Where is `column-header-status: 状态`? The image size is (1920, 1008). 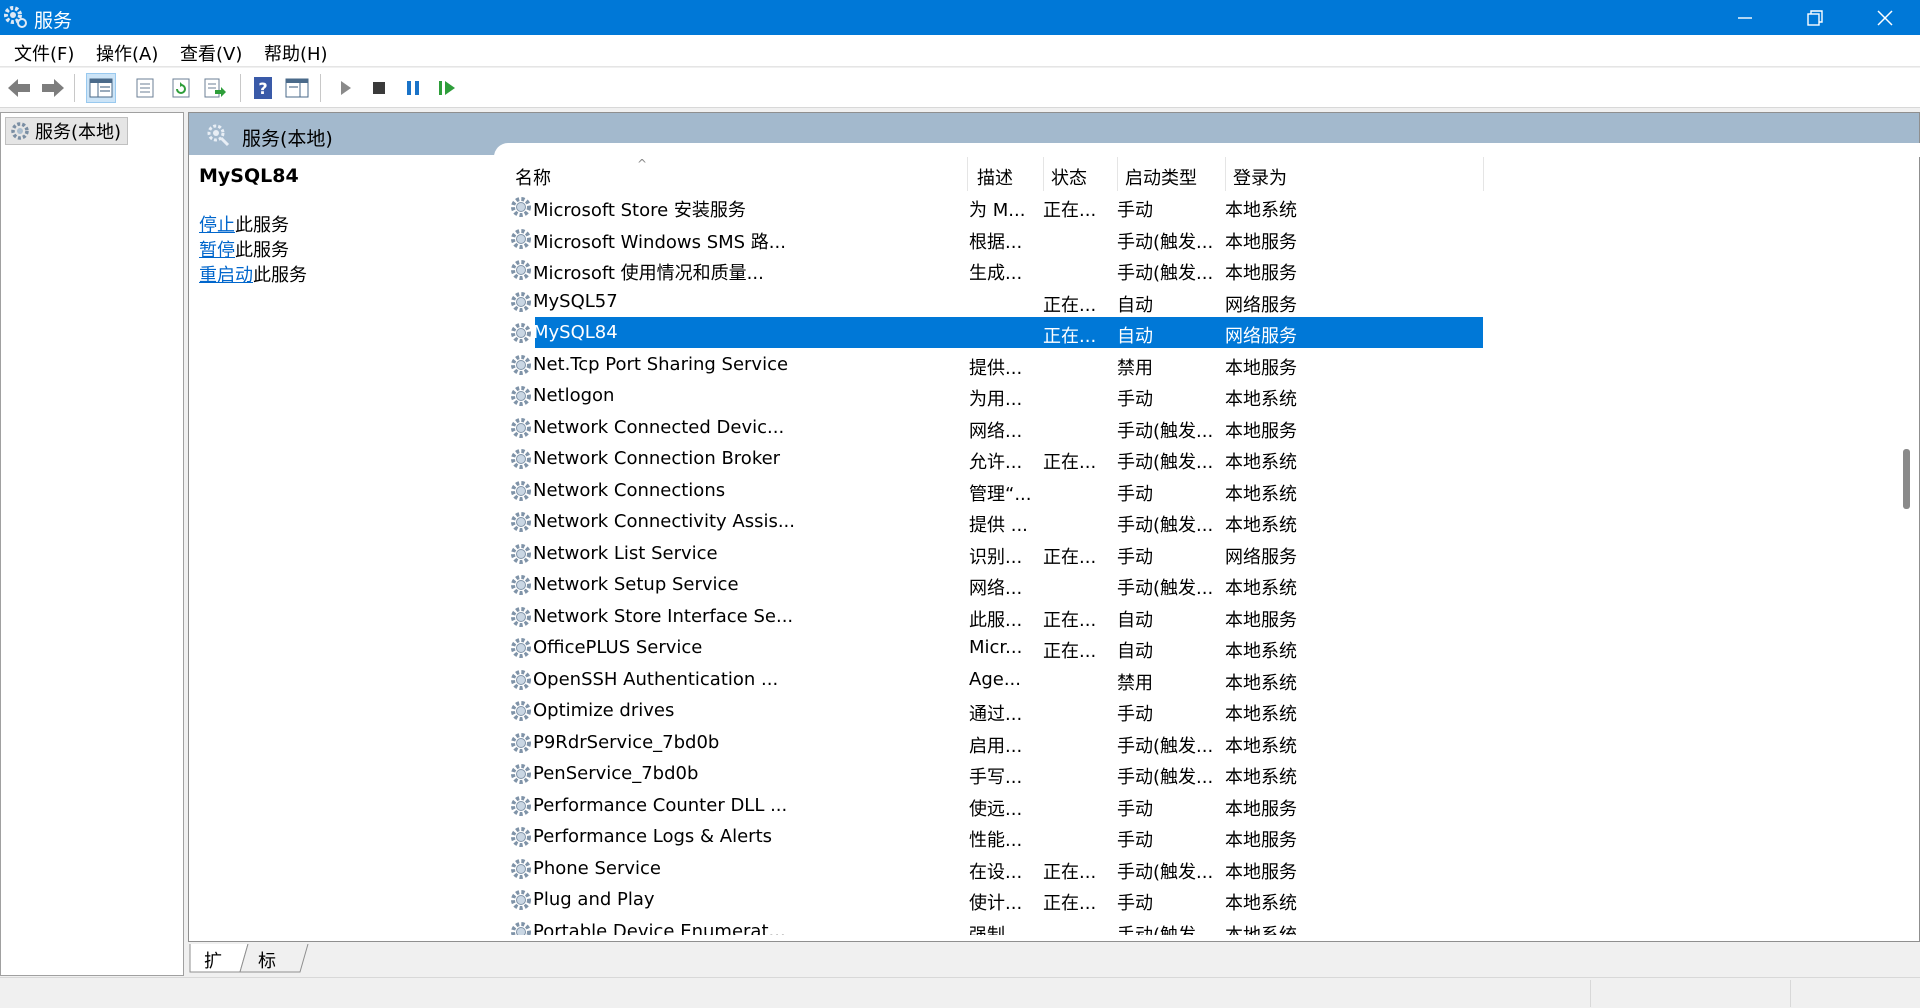
column-header-status: 状态 is located at coordinates (1069, 177).